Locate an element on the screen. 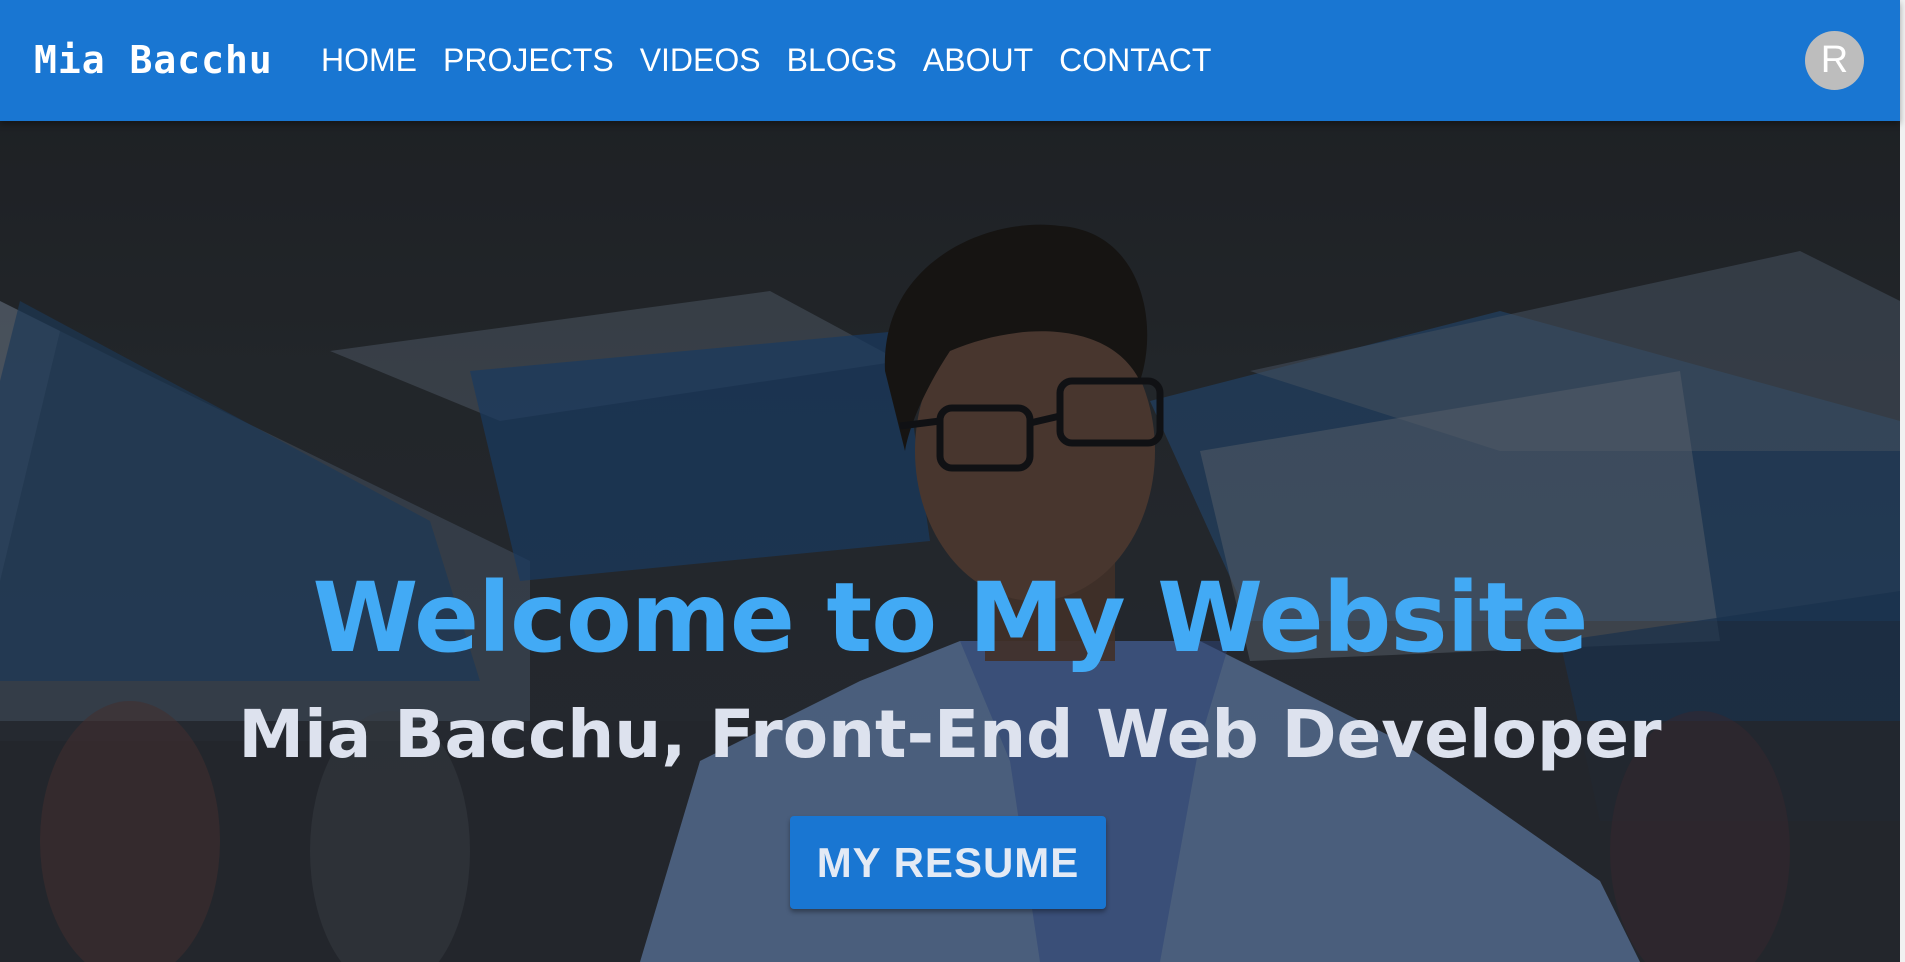  hero-headline: Welcome to My Website is located at coordinates (950, 618).